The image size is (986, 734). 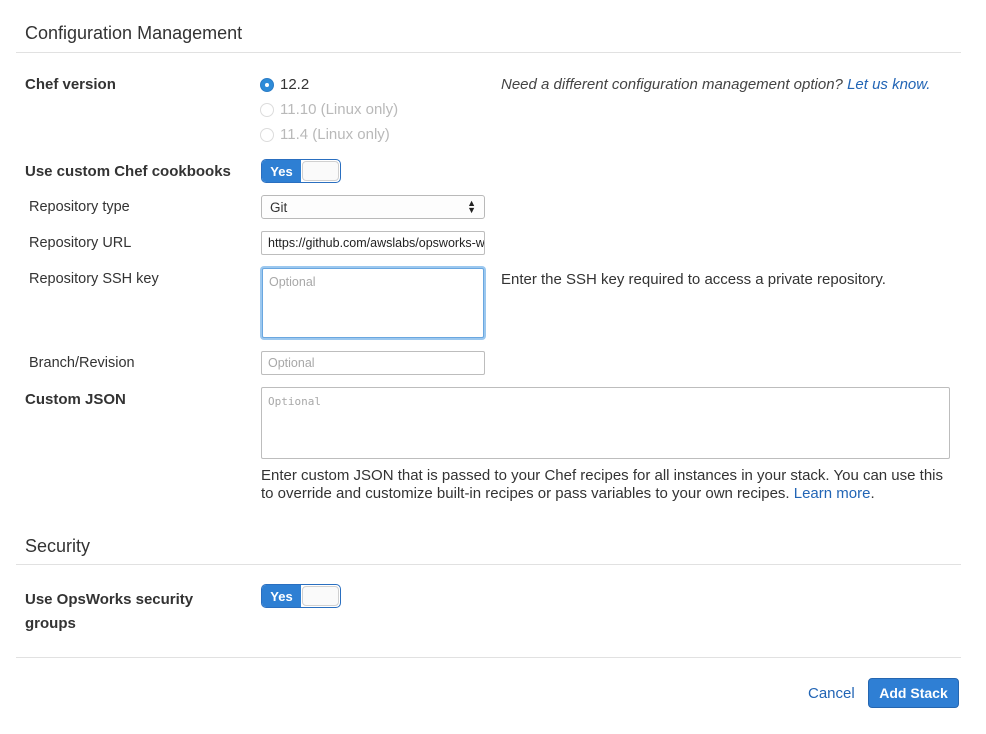 I want to click on custom-cookbooks-toggle: Yes, so click(x=301, y=171).